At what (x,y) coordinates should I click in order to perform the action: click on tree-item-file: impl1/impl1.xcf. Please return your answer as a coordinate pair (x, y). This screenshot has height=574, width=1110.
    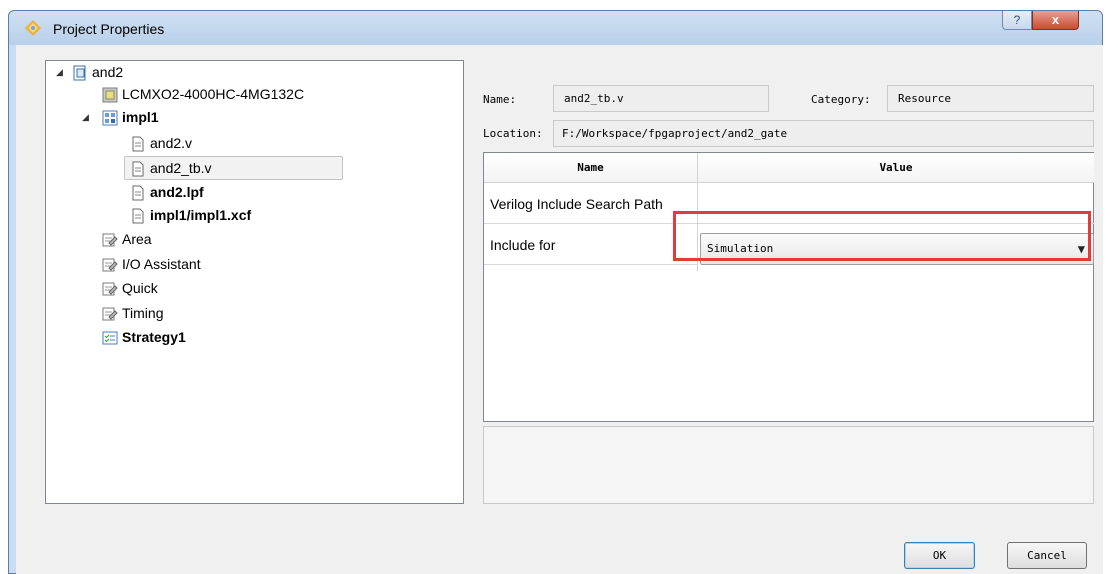
    Looking at the image, I should click on (190, 215).